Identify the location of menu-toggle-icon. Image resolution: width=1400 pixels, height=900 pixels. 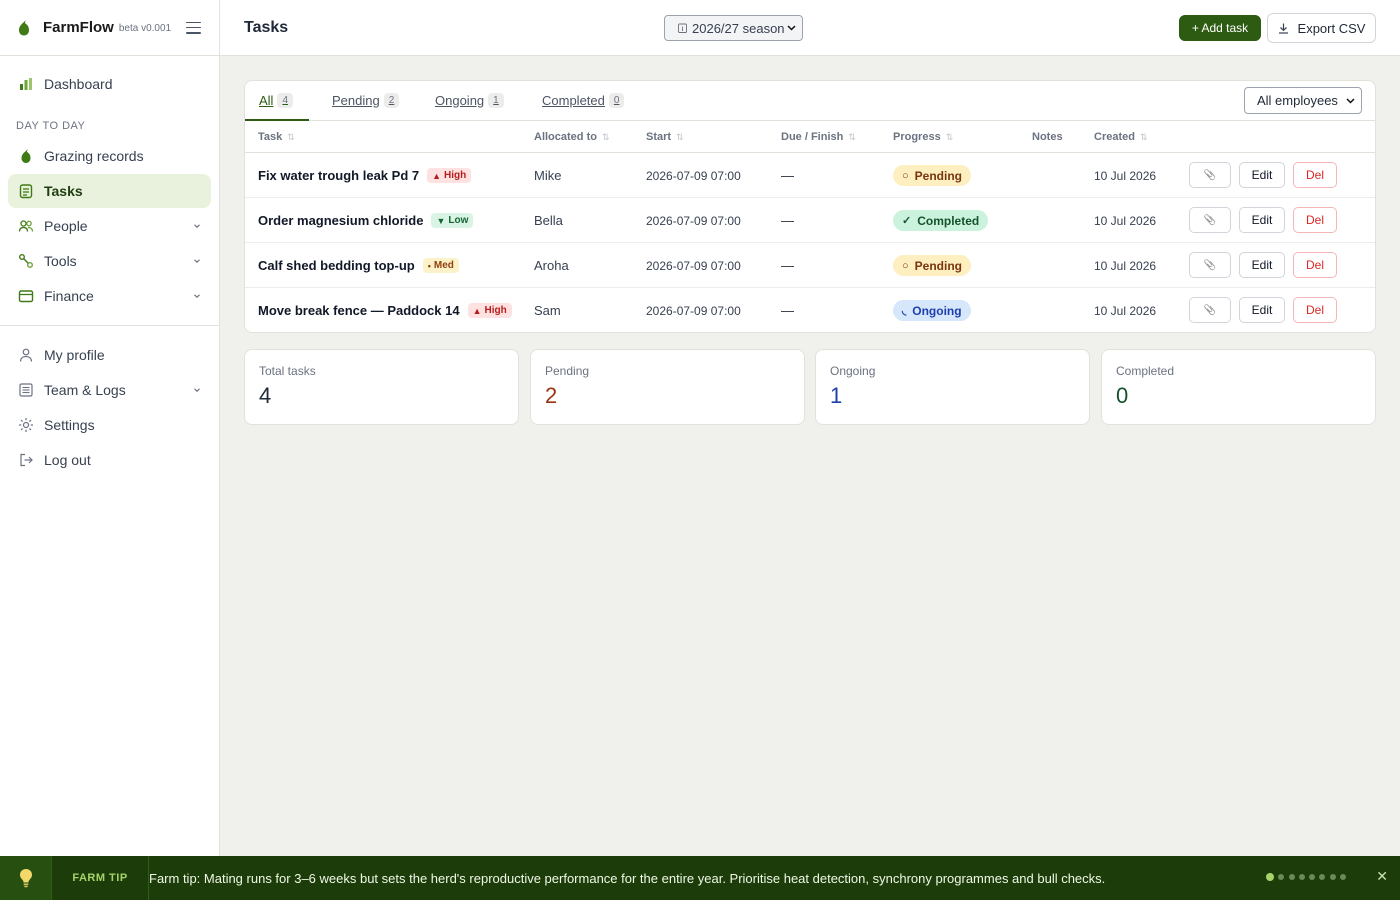
(193, 27).